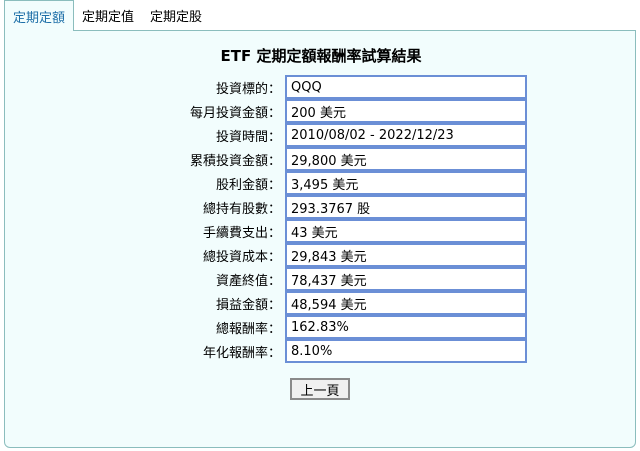  I want to click on page-title: ETF 定期定額報酬率試算結果, so click(321, 56).